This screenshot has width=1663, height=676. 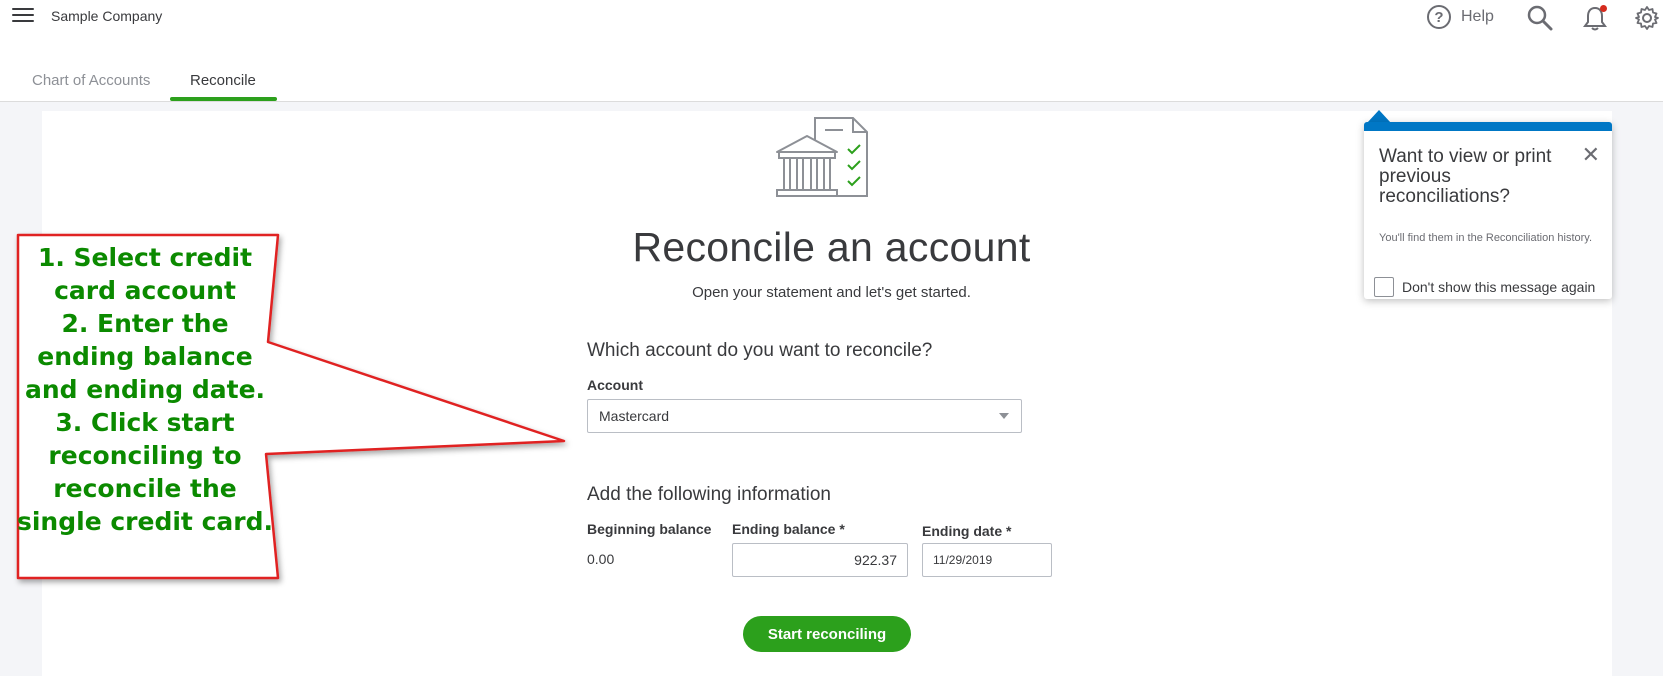 I want to click on callout-line: 3. Click start, so click(x=145, y=422).